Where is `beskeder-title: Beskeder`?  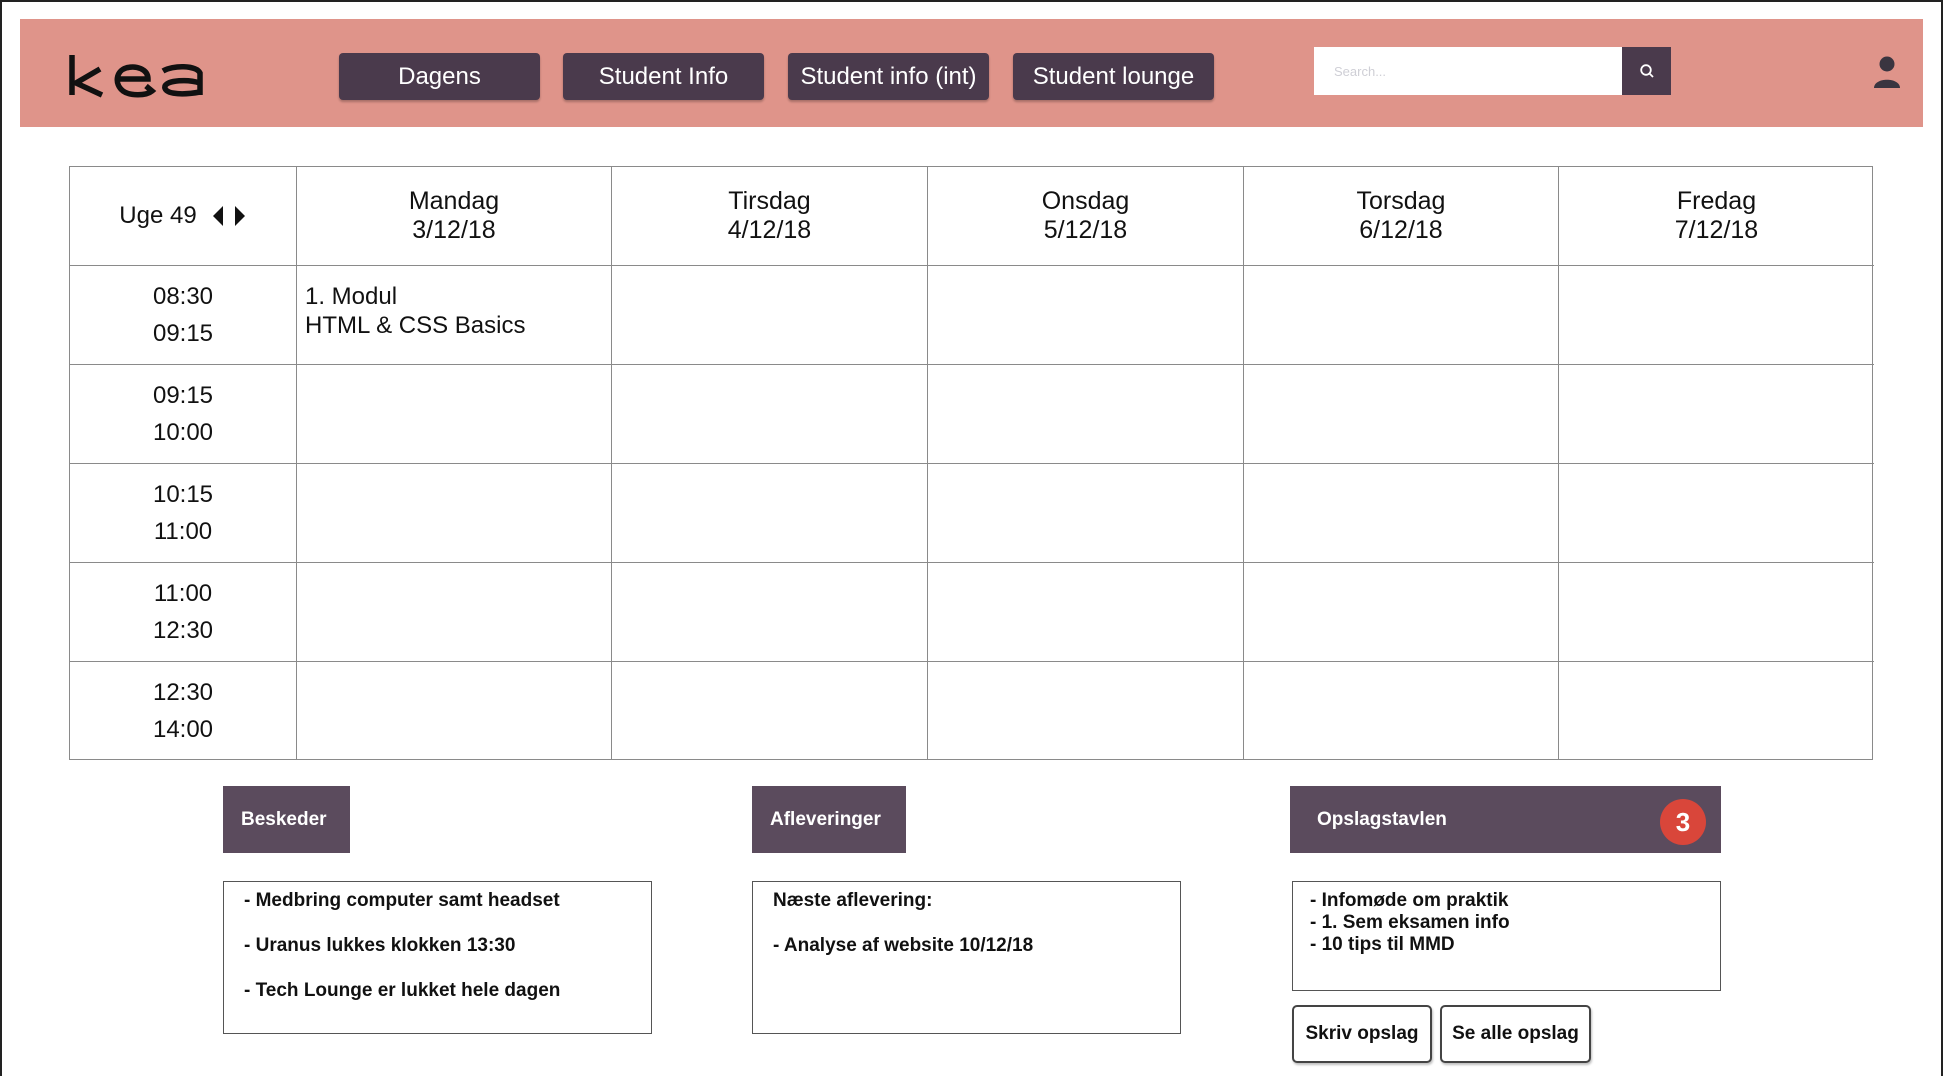 beskeder-title: Beskeder is located at coordinates (284, 819).